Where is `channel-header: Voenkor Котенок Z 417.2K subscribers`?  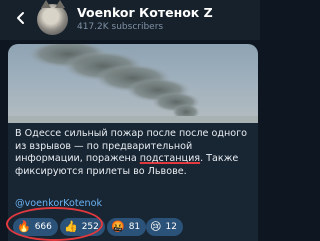 channel-header: Voenkor Котенок Z 417.2K subscribers is located at coordinates (130, 20).